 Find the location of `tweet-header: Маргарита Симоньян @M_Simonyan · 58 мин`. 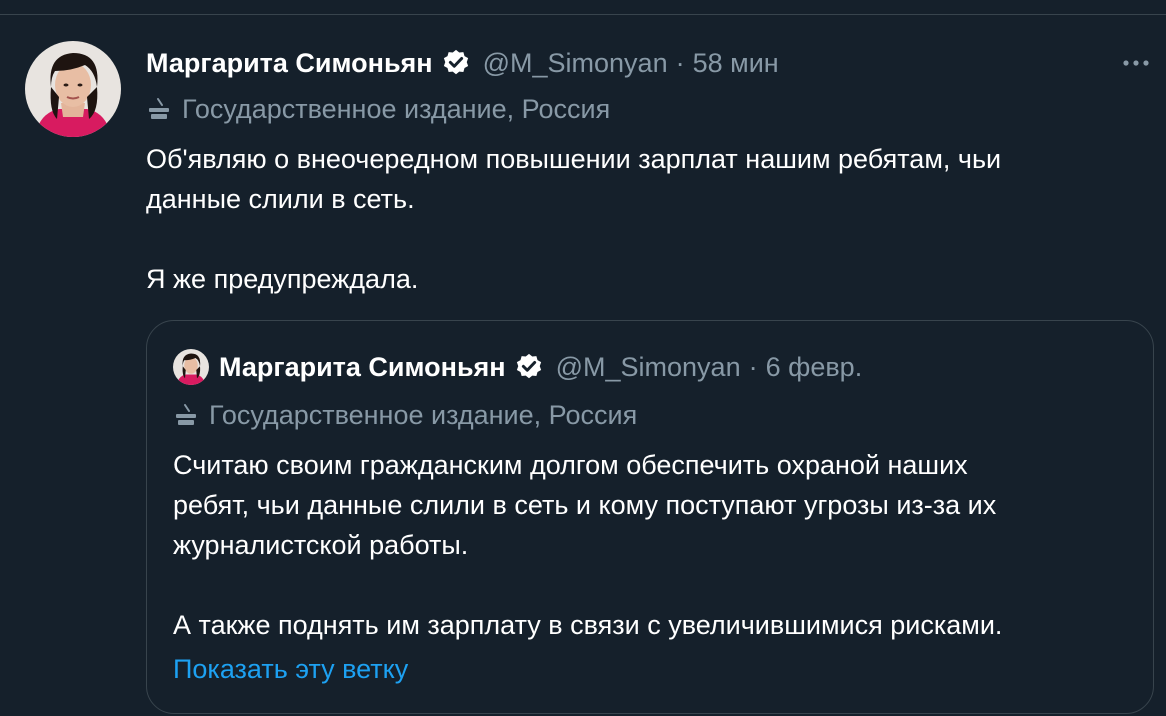

tweet-header: Маргарита Симоньян @M_Simonyan · 58 мин is located at coordinates (646, 63).